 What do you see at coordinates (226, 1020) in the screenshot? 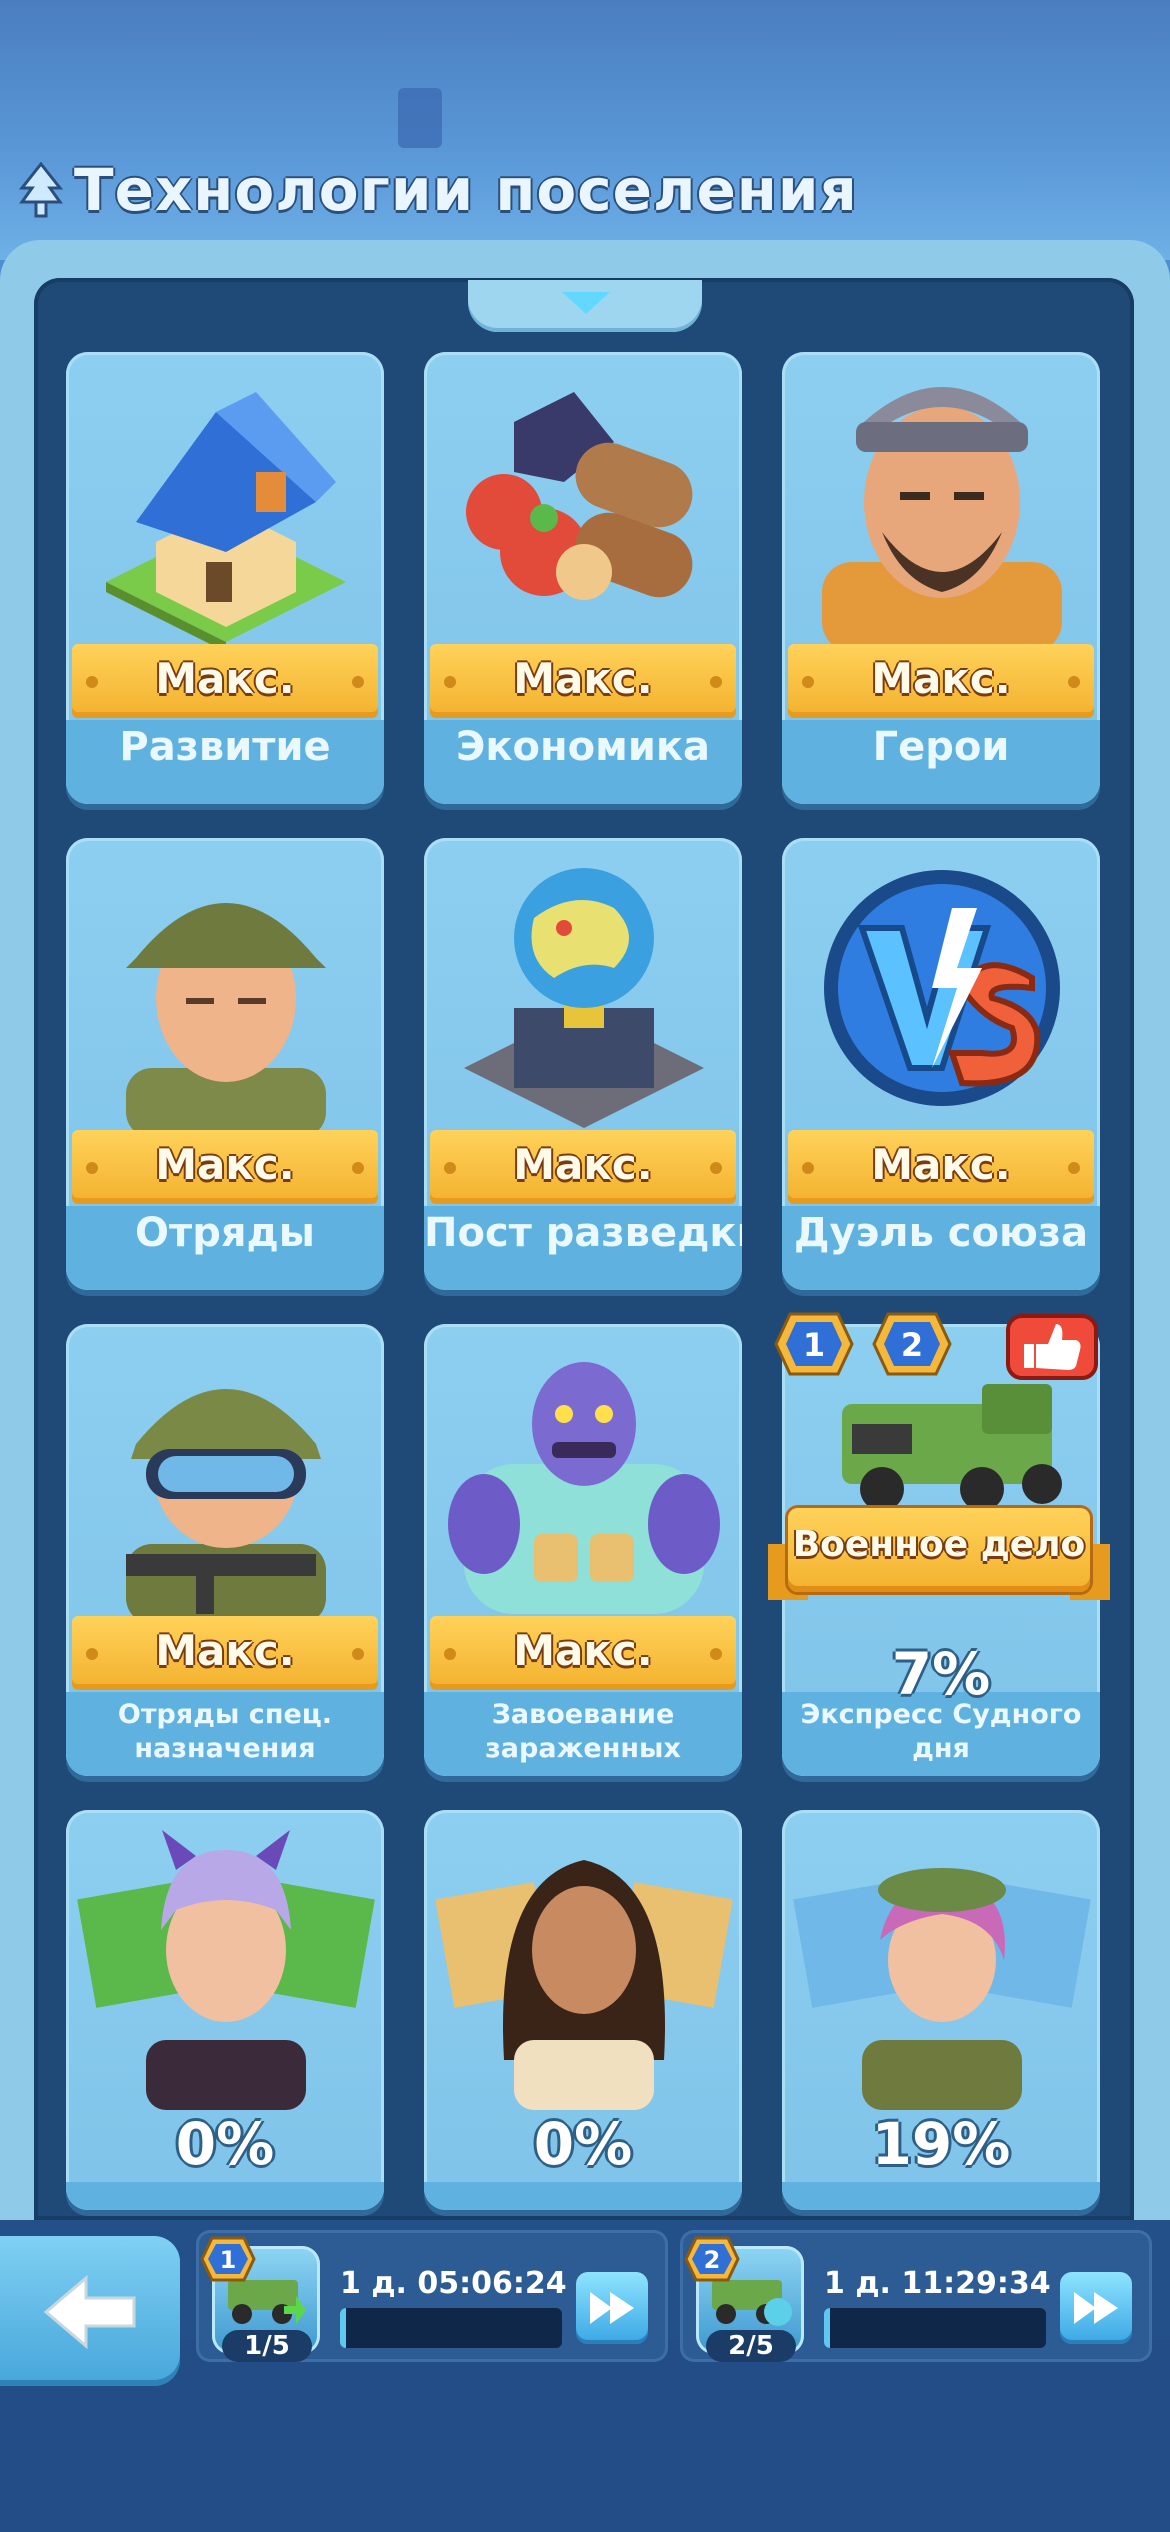
I see `soldier-icon` at bounding box center [226, 1020].